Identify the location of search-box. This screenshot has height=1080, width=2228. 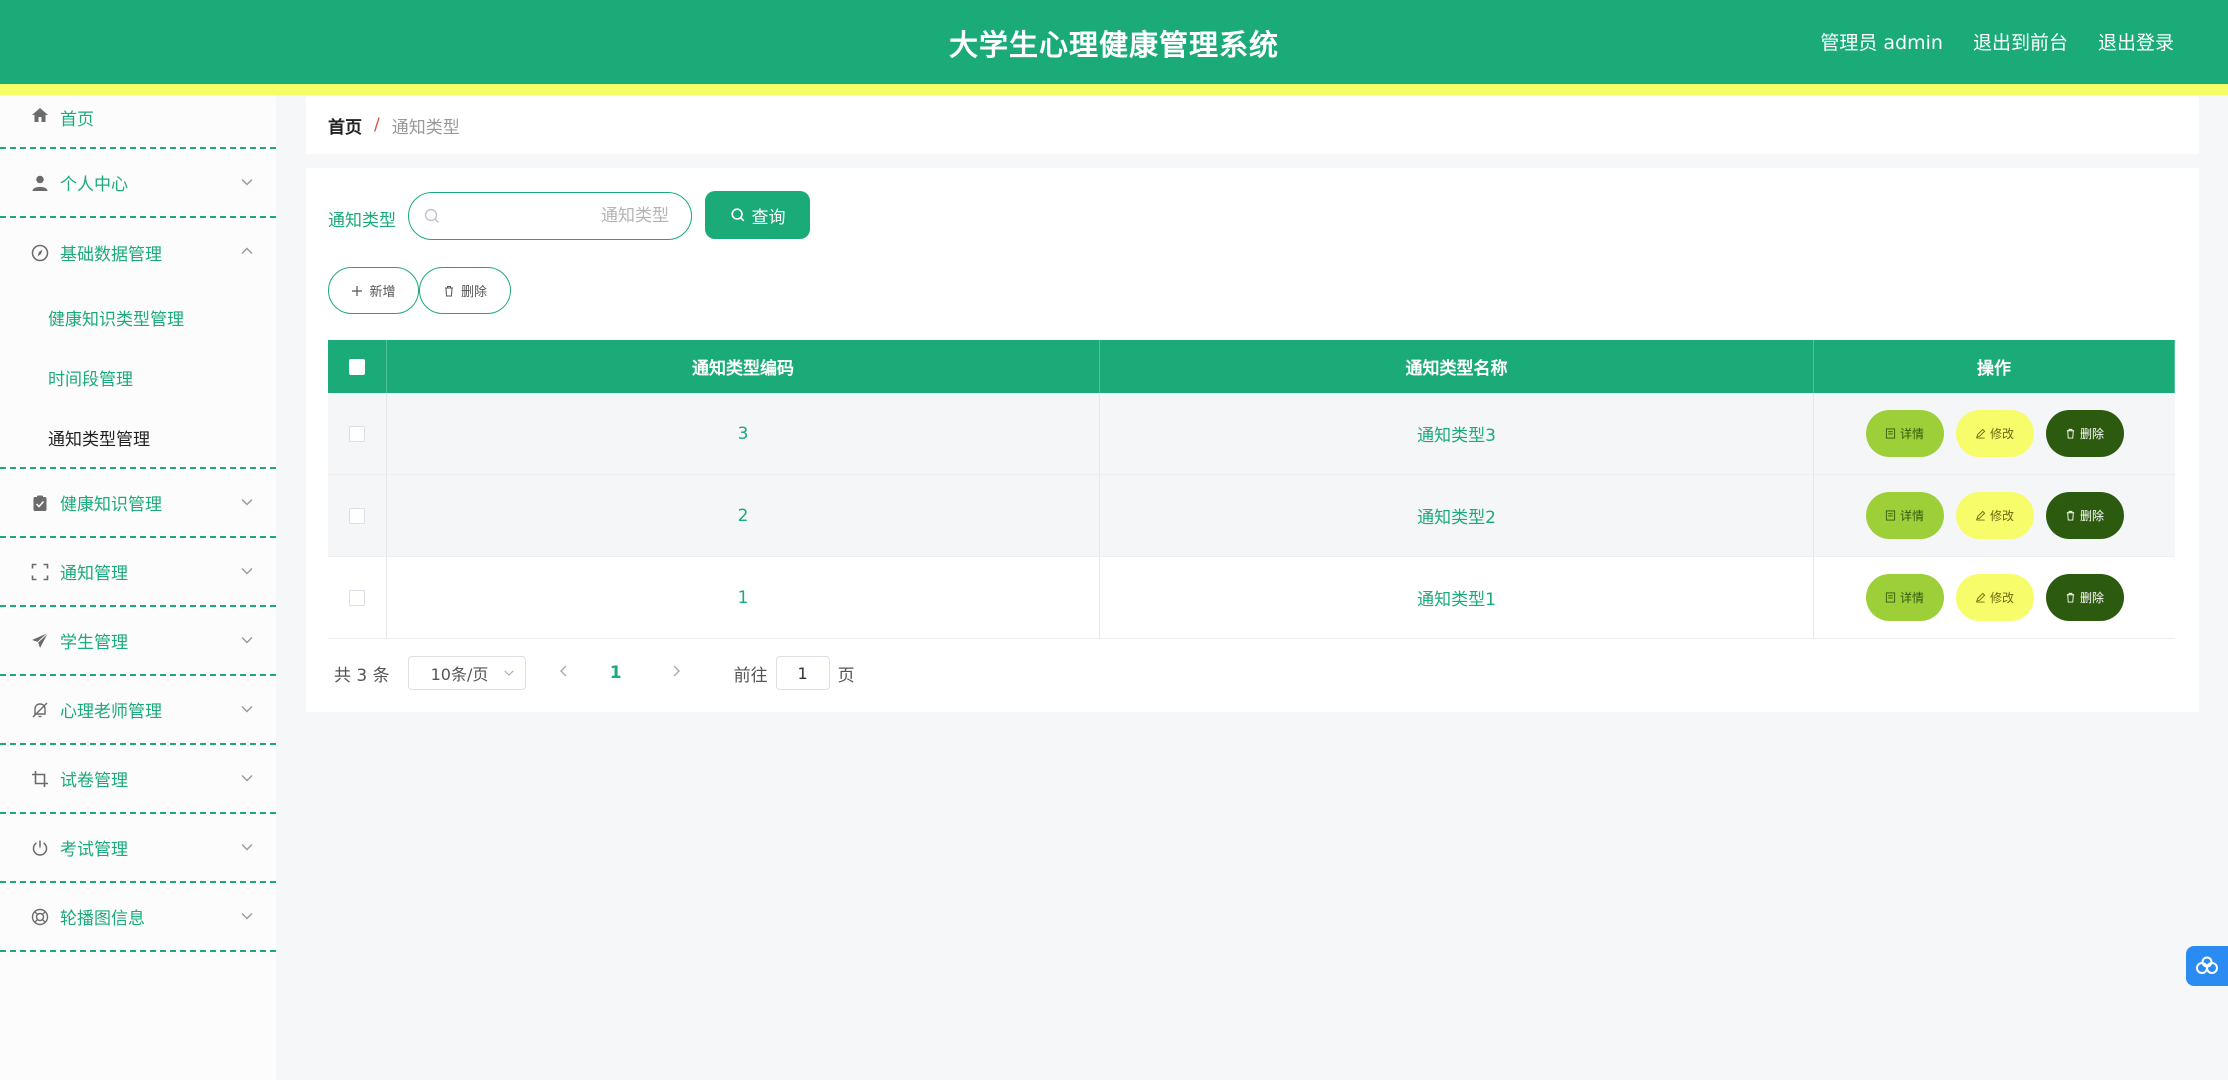
(550, 216).